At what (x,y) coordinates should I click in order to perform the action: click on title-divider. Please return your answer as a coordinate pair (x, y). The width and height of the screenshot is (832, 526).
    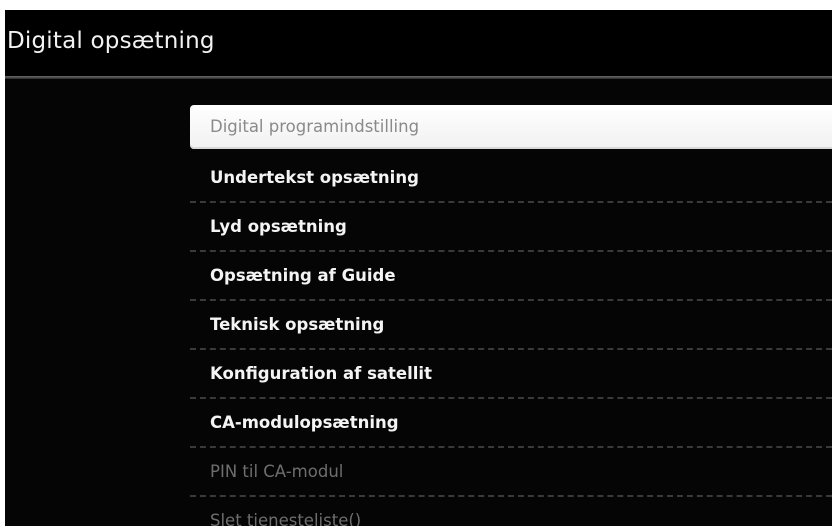
    Looking at the image, I should click on (418, 77).